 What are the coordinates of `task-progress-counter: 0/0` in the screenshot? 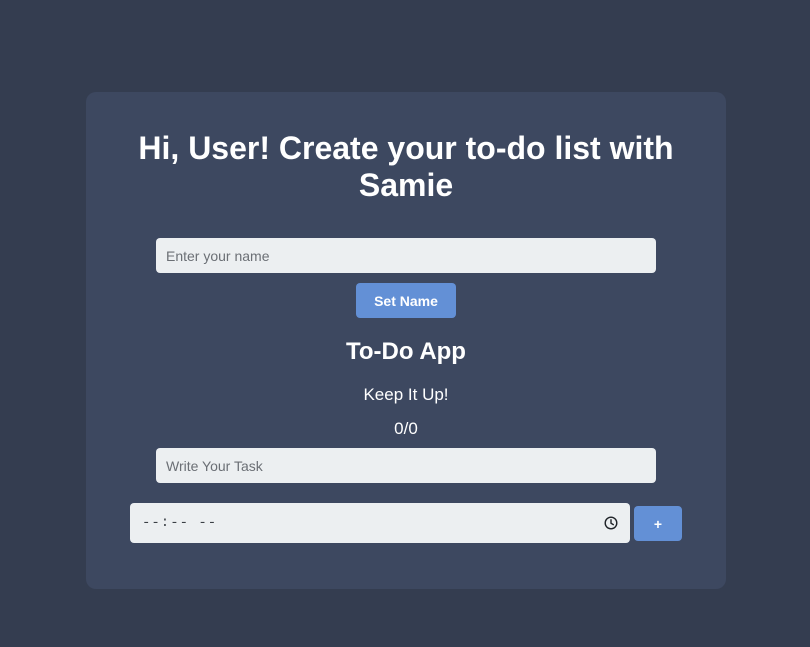 It's located at (406, 428).